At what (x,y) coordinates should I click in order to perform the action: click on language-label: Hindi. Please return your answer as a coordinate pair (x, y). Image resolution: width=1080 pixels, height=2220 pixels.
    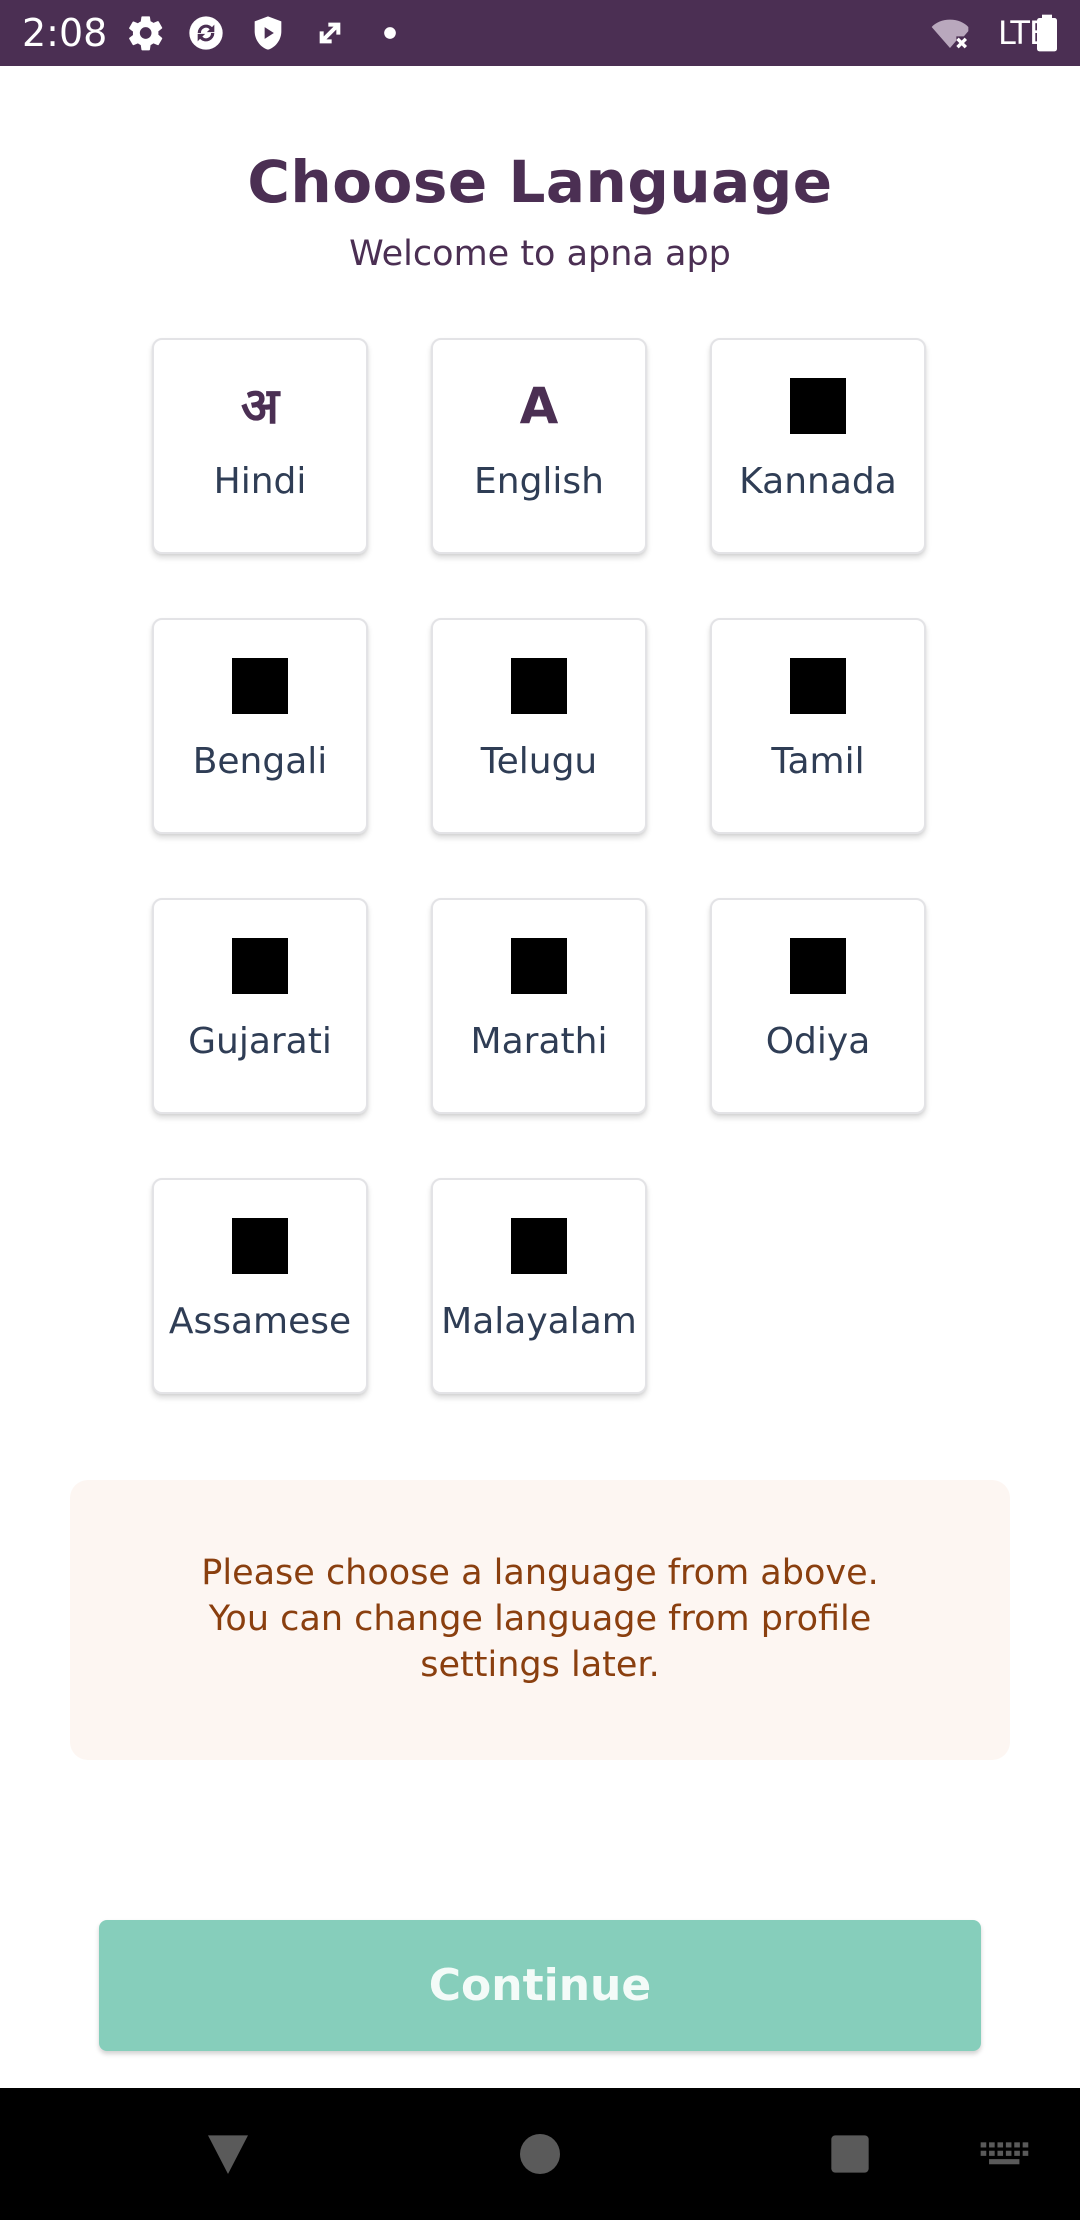
    Looking at the image, I should click on (260, 481).